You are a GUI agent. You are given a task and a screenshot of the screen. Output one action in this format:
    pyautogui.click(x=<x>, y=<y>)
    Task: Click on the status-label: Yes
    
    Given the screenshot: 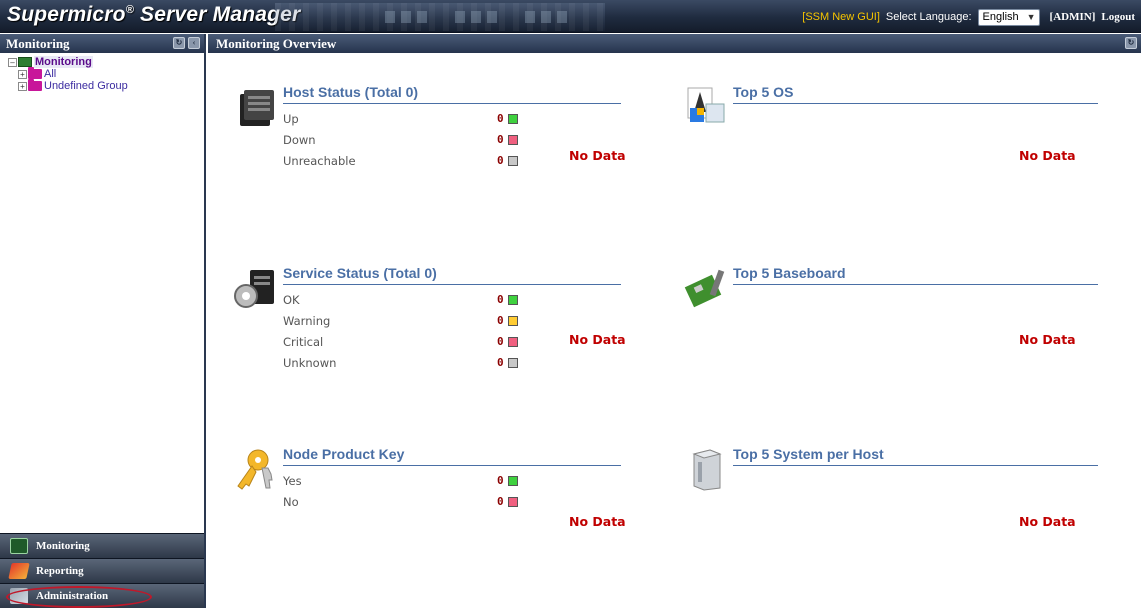 What is the action you would take?
    pyautogui.click(x=292, y=480)
    